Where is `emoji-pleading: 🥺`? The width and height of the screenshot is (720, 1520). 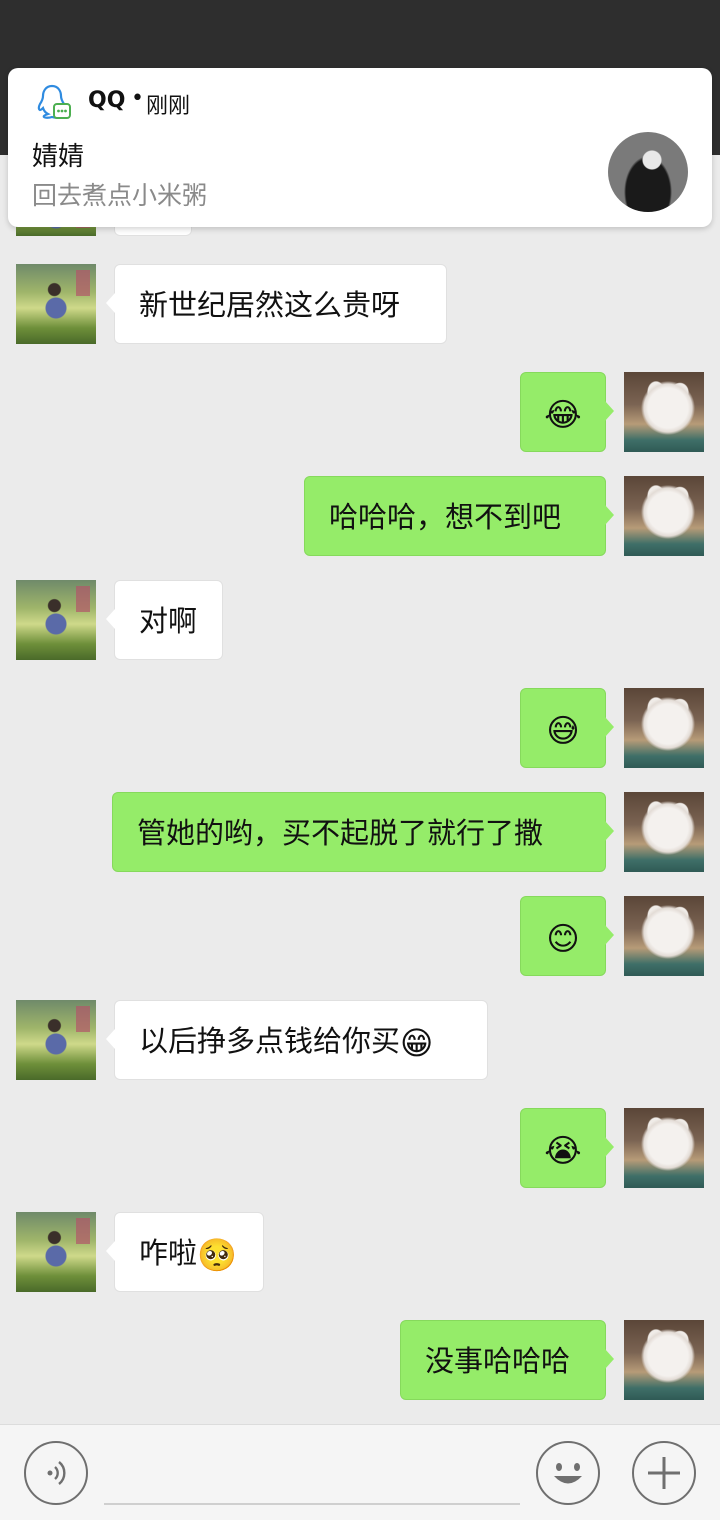 emoji-pleading: 🥺 is located at coordinates (217, 1255).